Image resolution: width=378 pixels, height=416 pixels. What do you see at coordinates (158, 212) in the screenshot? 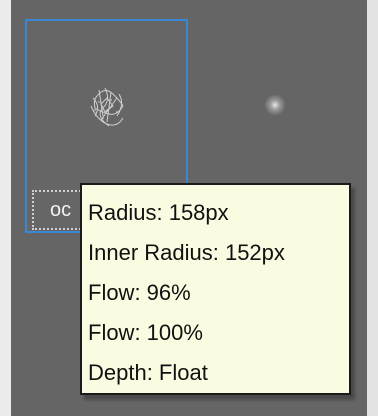
I see `tooltip-radius: Radius: 158px` at bounding box center [158, 212].